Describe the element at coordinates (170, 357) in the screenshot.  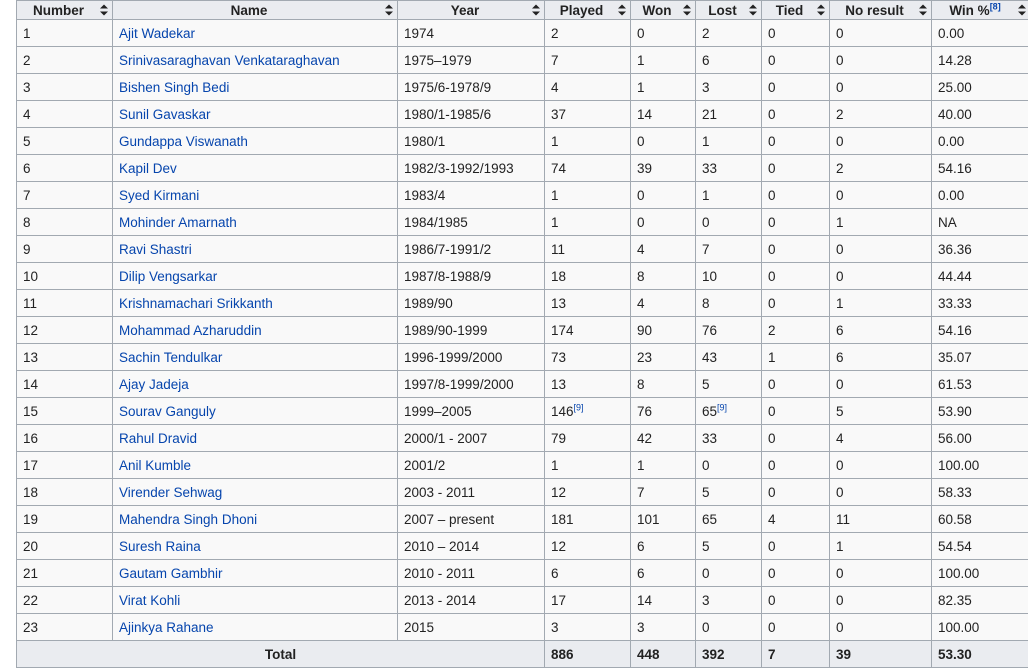
I see `captain-name-link: Sachin Tendulkar` at that location.